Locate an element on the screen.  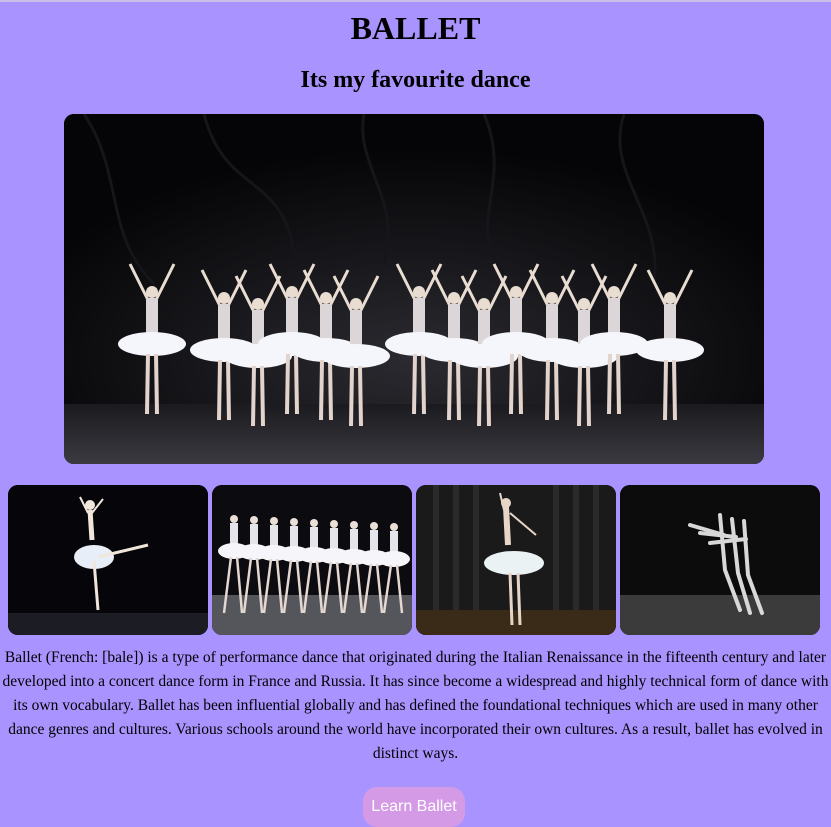
thumbnail-ballerina-arabesque is located at coordinates (108, 560).